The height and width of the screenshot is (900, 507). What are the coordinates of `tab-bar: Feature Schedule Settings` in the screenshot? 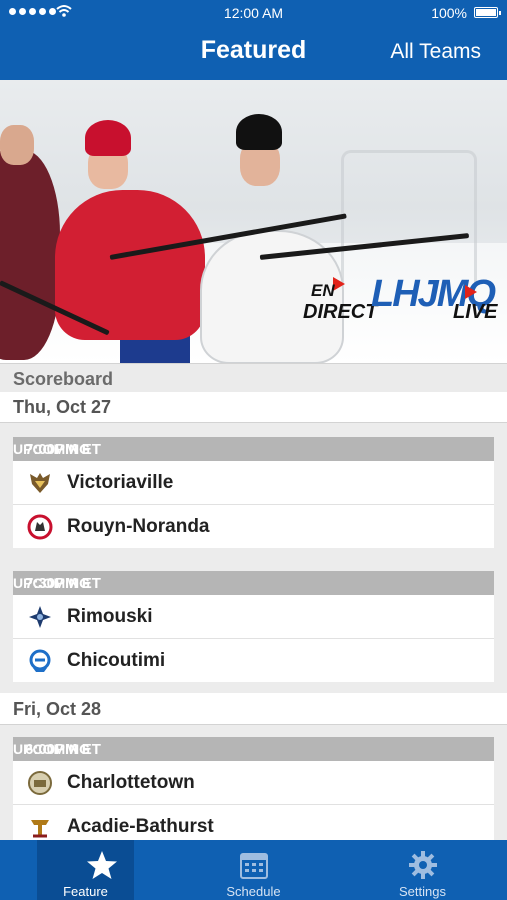 It's located at (253, 870).